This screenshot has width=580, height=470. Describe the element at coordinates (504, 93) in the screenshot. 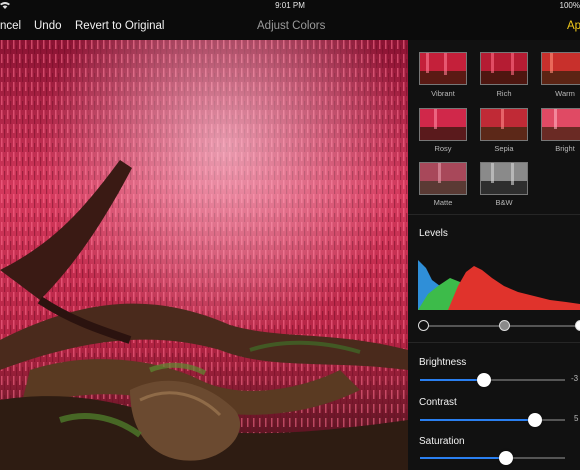

I see `preset-label: Rich` at that location.